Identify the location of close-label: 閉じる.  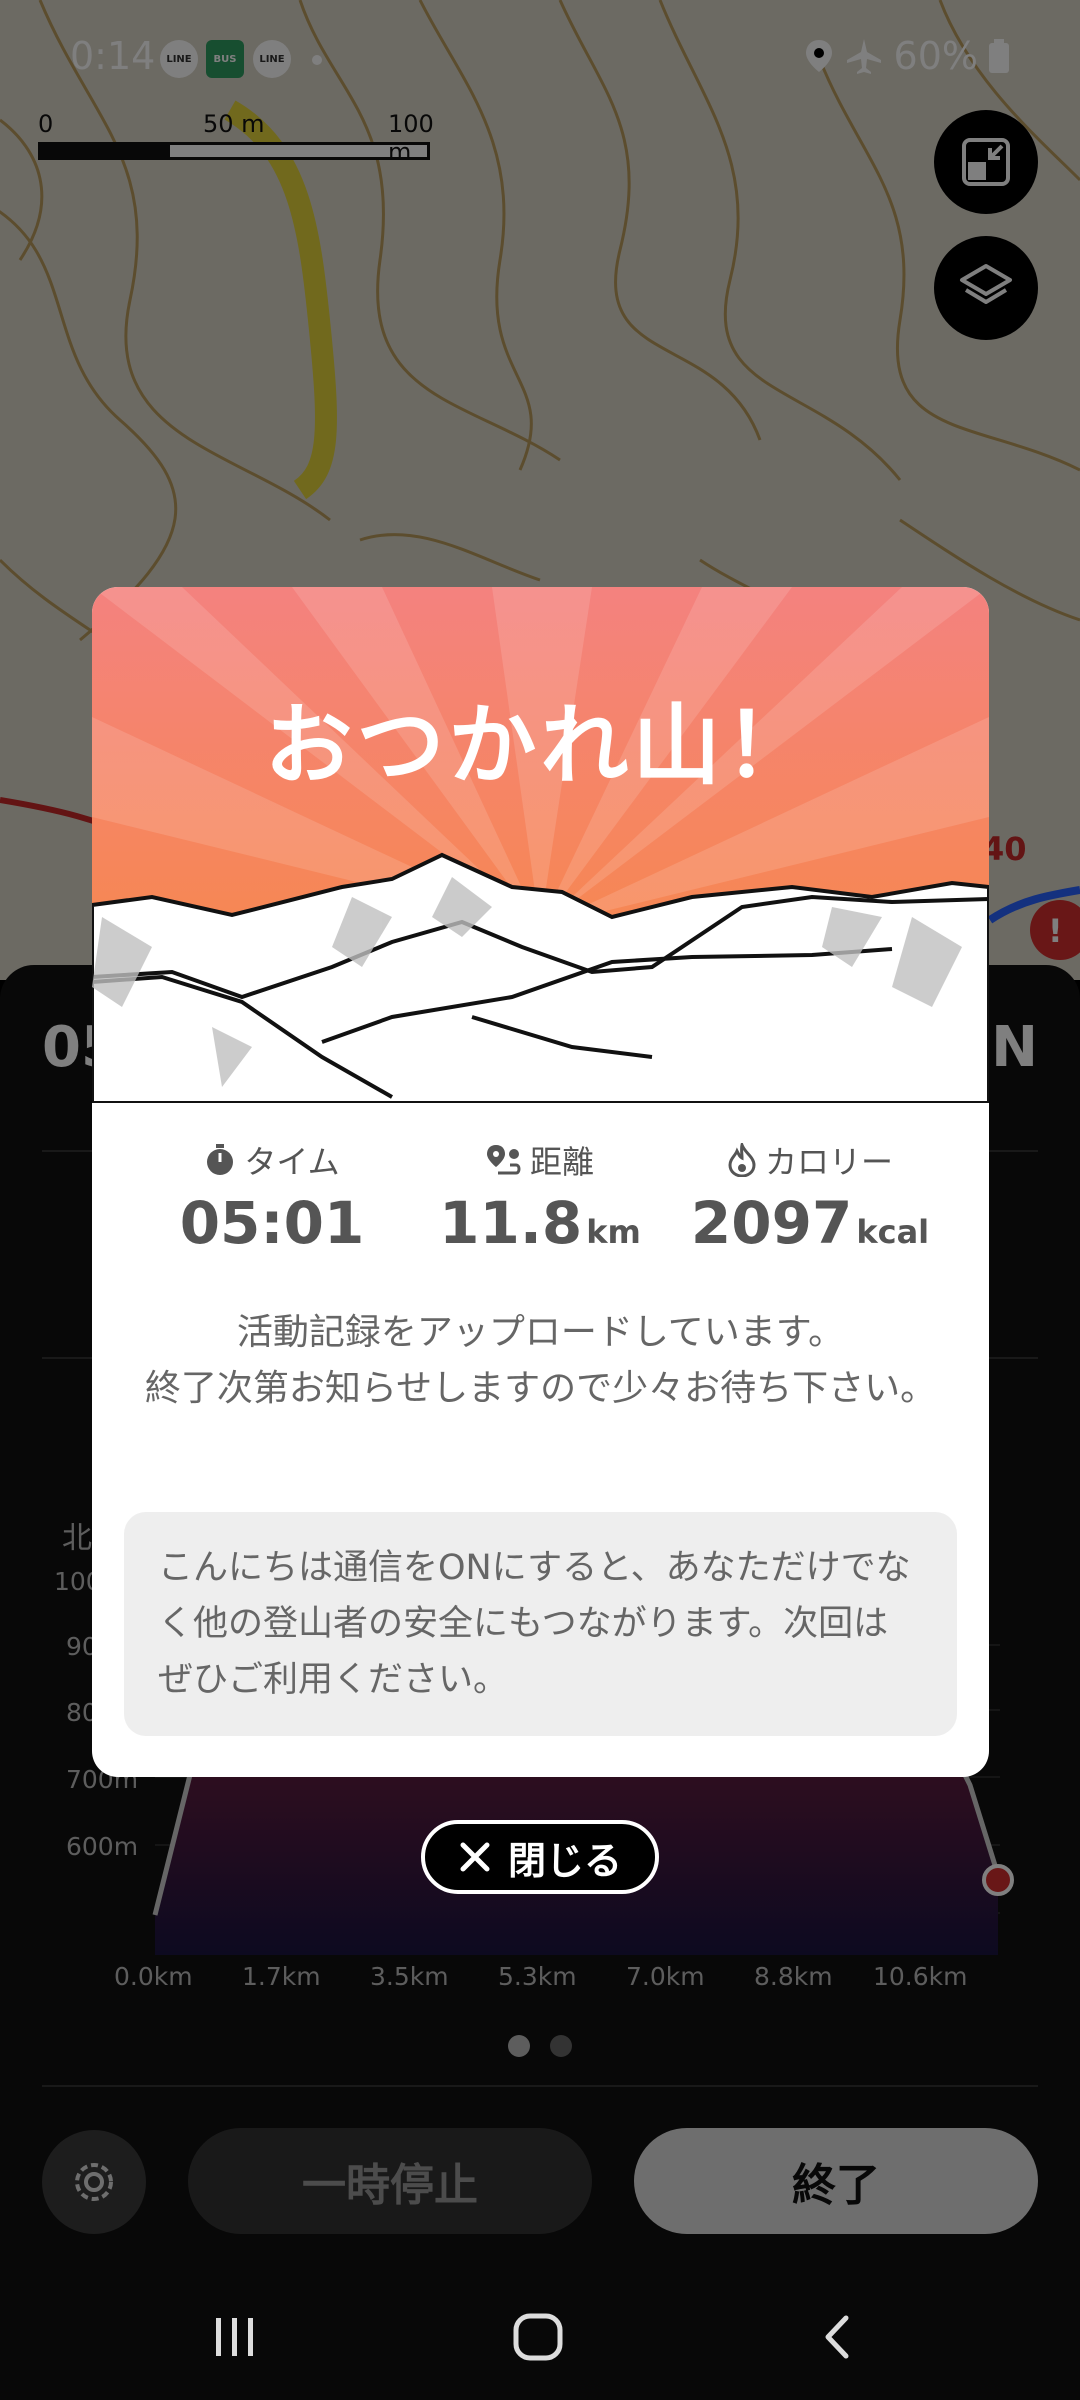
(564, 1860).